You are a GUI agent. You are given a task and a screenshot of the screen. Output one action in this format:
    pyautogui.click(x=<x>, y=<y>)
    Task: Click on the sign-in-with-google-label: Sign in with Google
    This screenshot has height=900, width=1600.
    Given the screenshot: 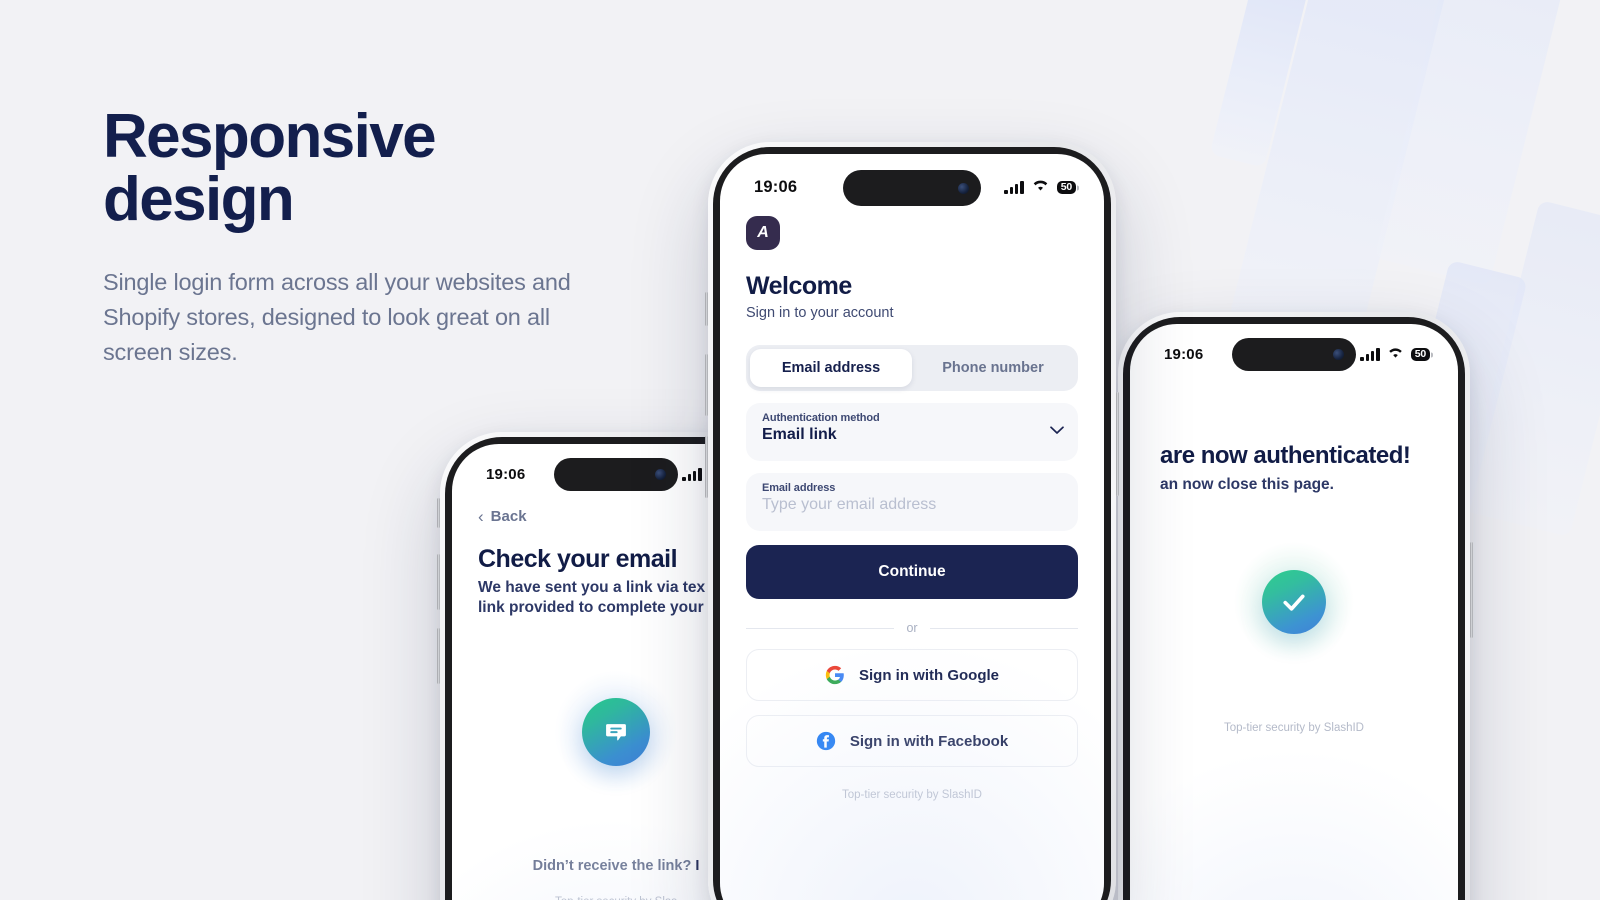 What is the action you would take?
    pyautogui.click(x=929, y=675)
    